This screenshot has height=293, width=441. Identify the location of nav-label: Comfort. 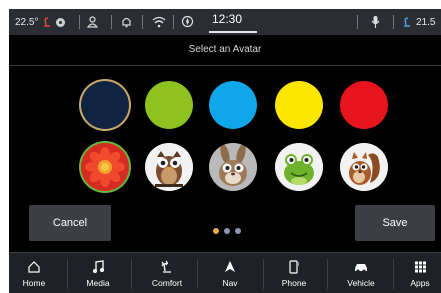
(167, 283).